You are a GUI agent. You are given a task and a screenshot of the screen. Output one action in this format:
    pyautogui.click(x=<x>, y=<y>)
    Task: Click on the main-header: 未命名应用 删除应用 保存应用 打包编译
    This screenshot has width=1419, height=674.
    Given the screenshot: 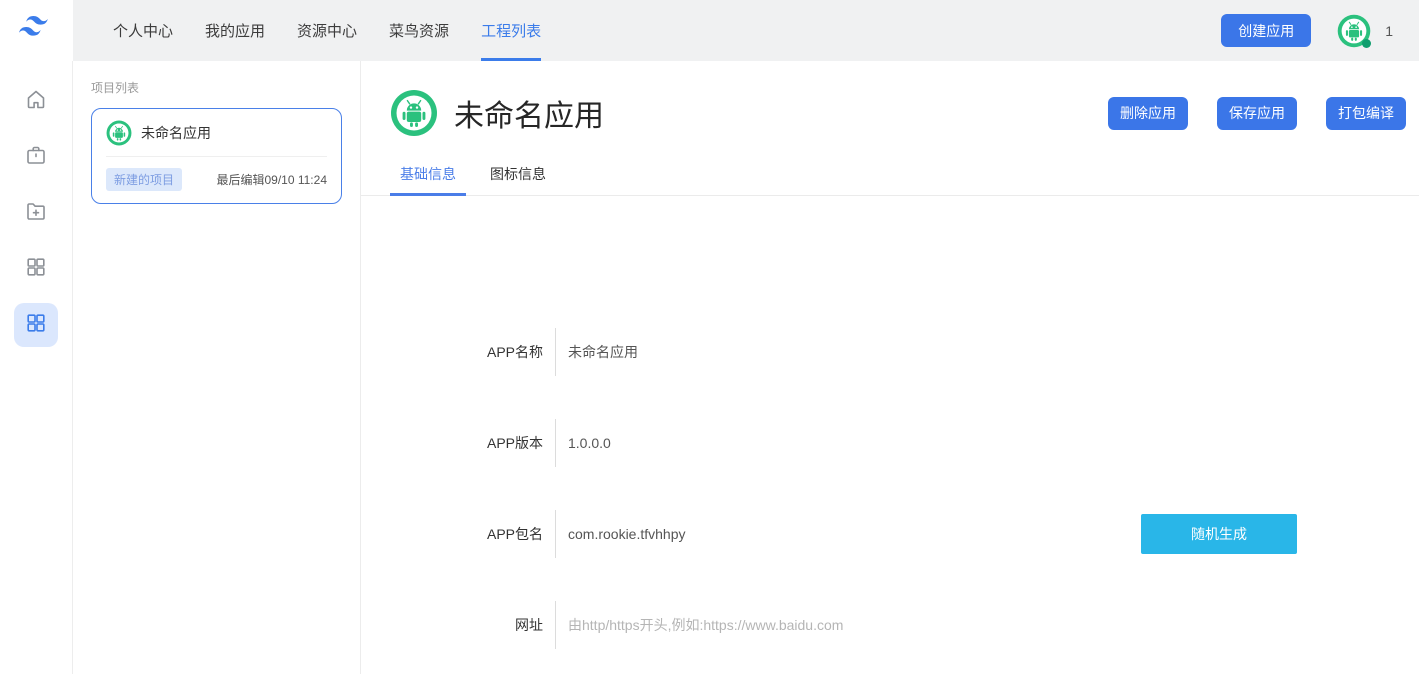 What is the action you would take?
    pyautogui.click(x=890, y=99)
    